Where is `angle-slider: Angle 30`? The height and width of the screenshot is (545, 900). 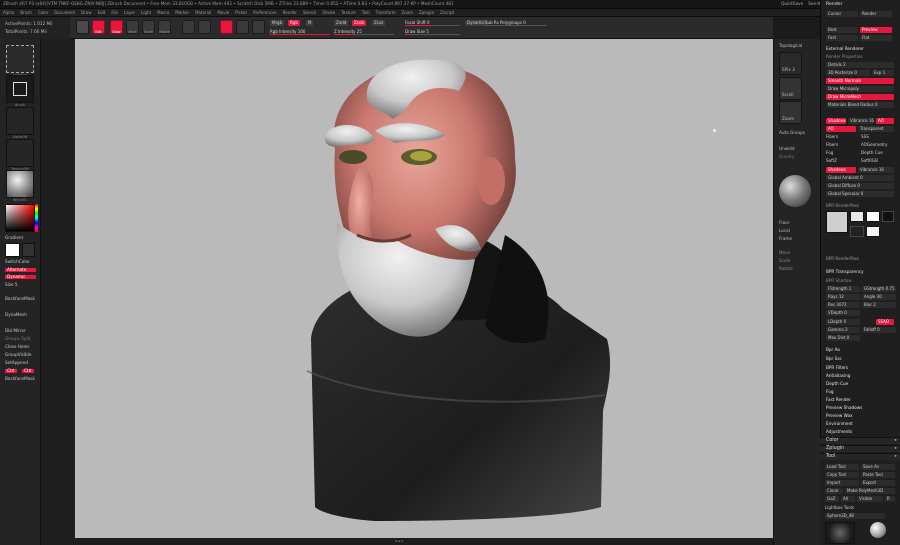
angle-slider: Angle 30 is located at coordinates (879, 297).